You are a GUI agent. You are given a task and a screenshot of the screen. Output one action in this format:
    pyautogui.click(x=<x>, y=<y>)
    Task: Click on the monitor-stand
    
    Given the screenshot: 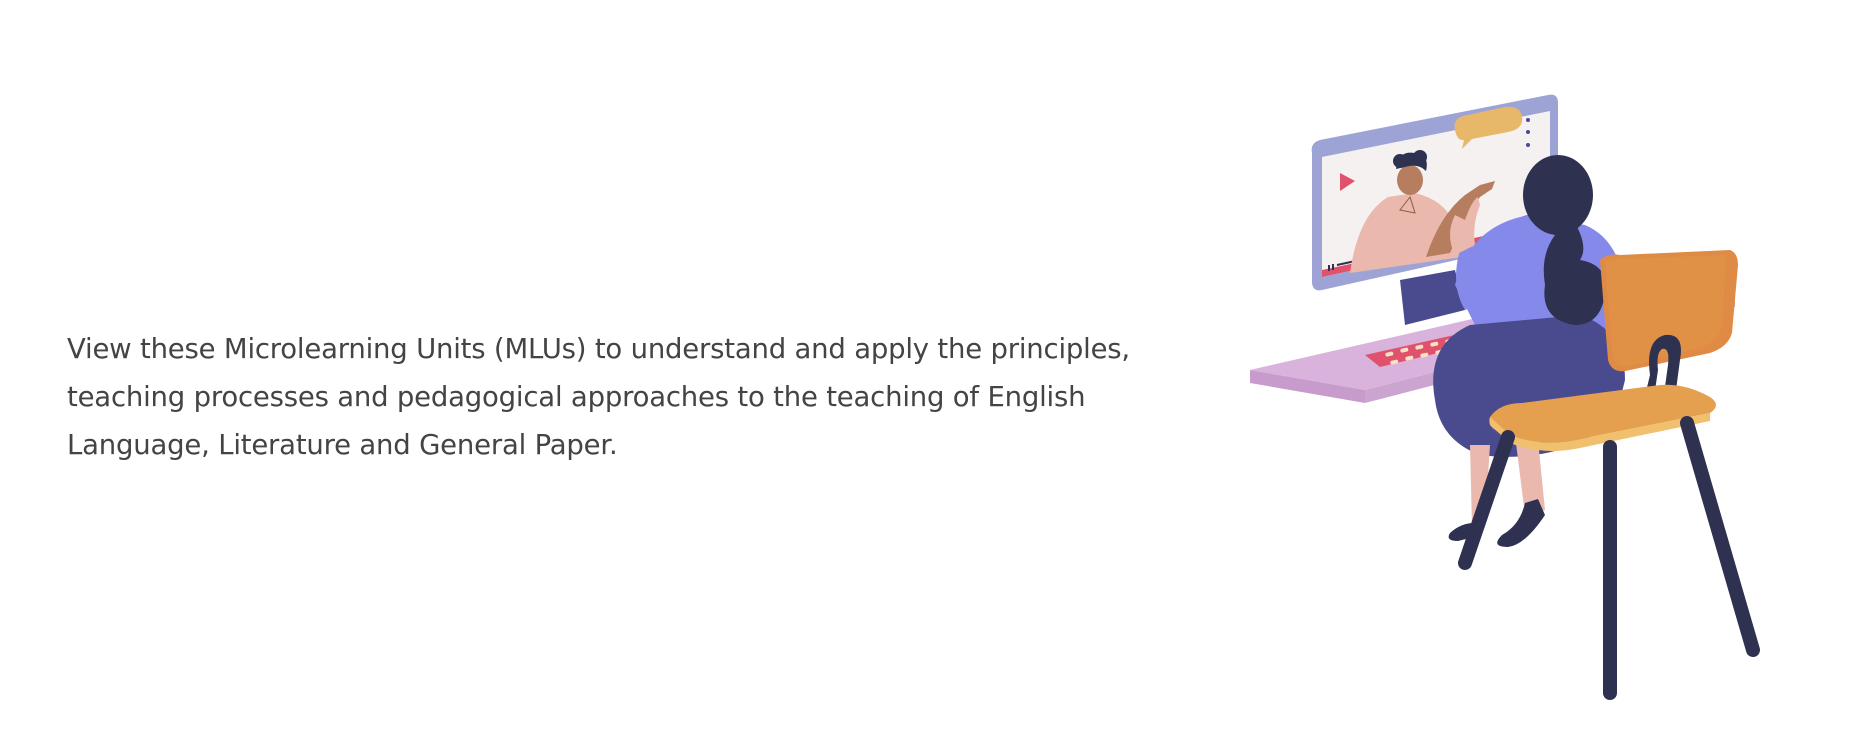 What is the action you would take?
    pyautogui.click(x=1432, y=297)
    